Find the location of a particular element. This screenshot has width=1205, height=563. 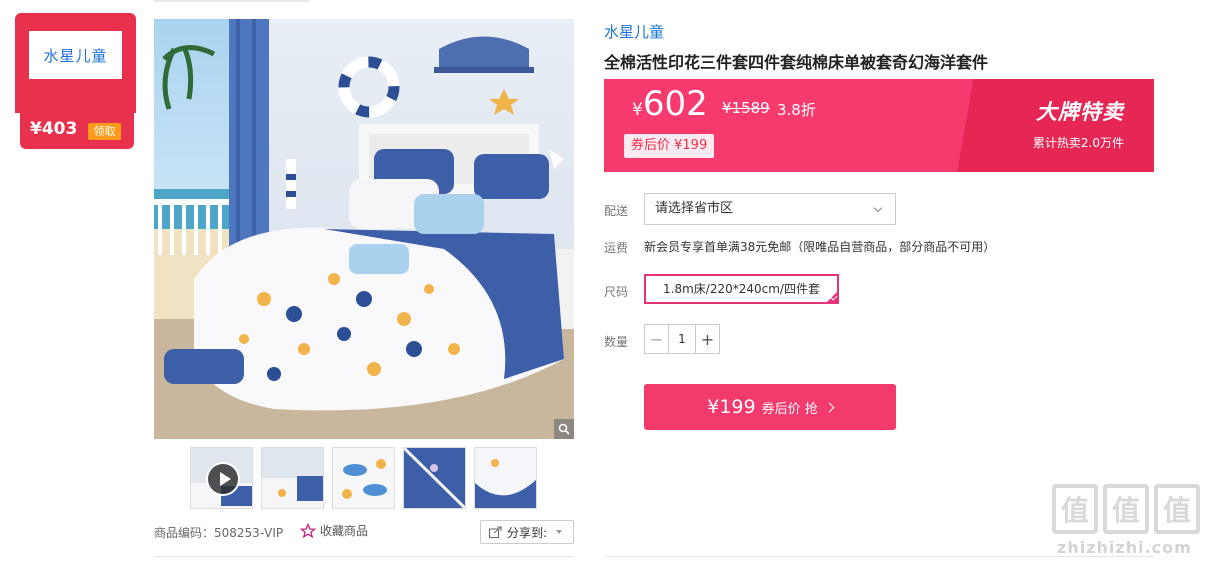

coupon-price-tag: 券后价 ¥199 is located at coordinates (669, 146).